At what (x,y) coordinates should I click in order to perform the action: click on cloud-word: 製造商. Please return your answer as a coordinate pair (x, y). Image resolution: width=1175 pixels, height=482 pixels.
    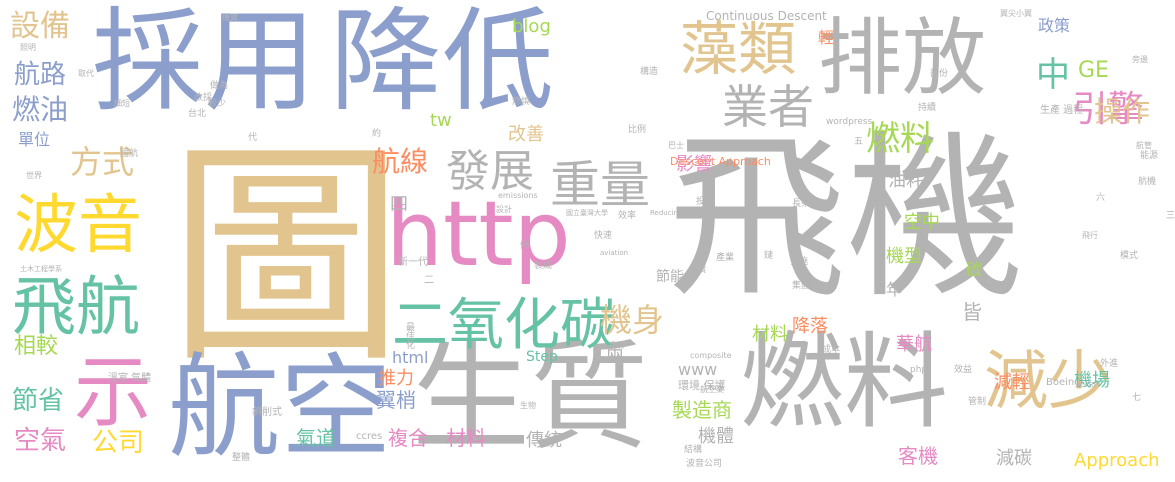
    Looking at the image, I should click on (702, 410).